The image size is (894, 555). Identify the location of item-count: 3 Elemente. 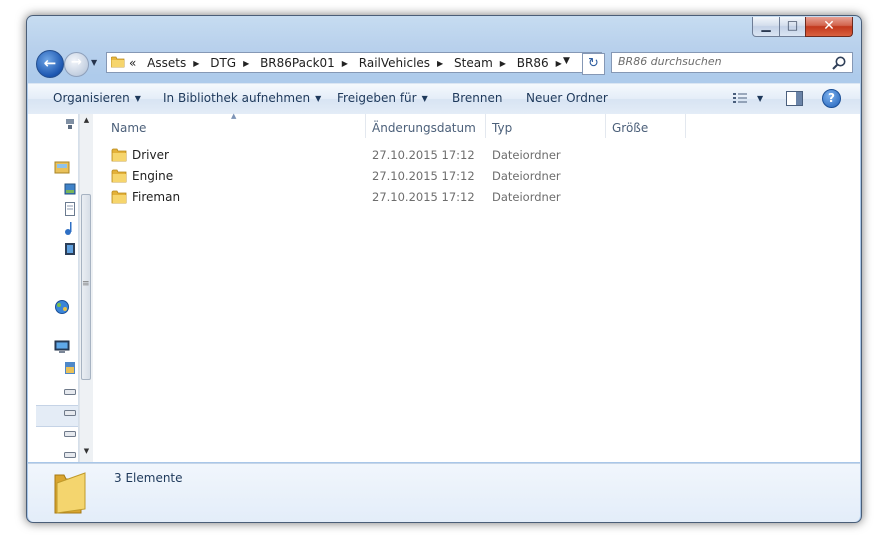
(148, 478).